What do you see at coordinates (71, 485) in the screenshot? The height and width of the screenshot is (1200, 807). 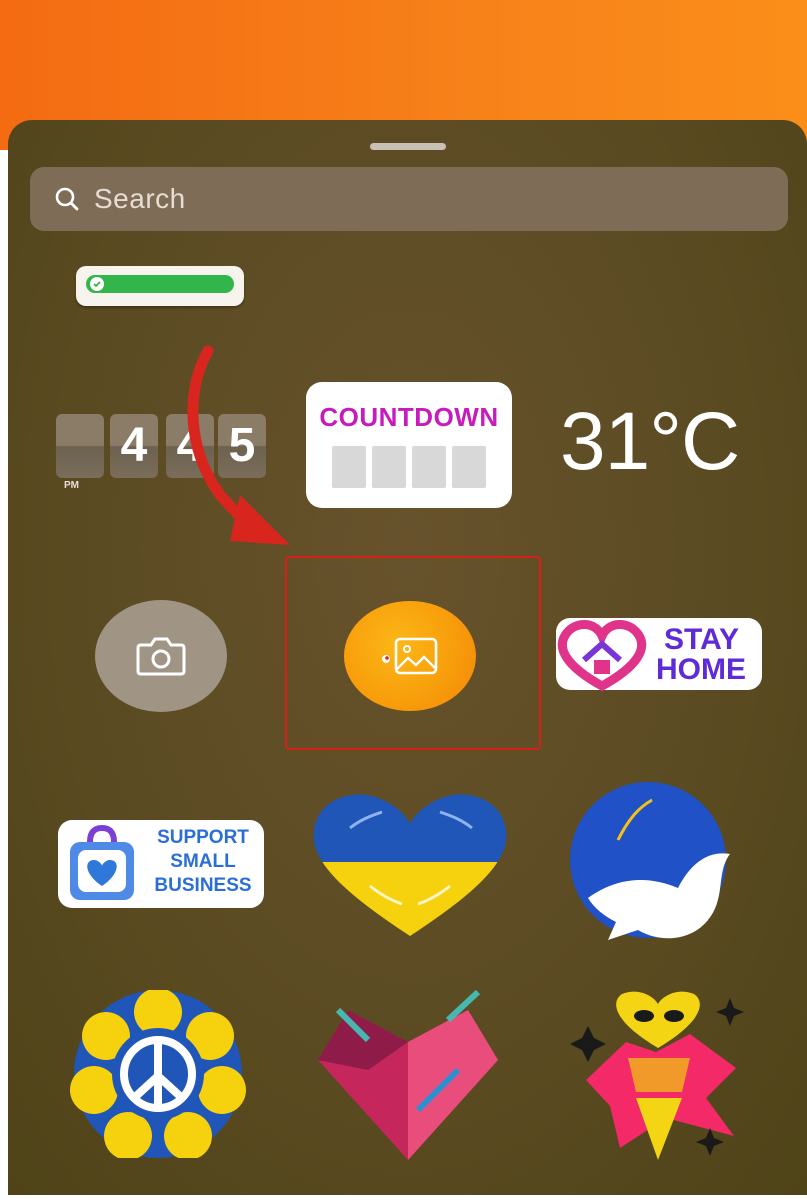 I see `time-period: PM` at bounding box center [71, 485].